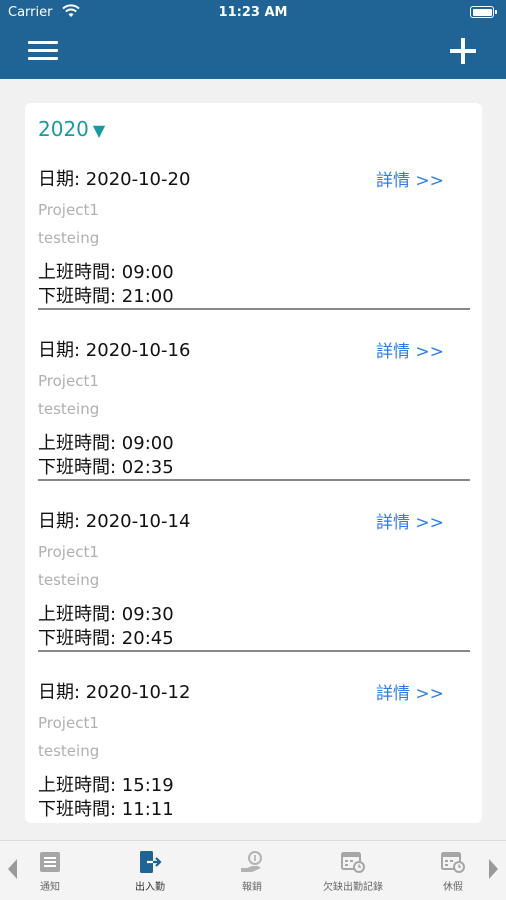 The image size is (506, 900). I want to click on status-time: 11:23 AM, so click(253, 12).